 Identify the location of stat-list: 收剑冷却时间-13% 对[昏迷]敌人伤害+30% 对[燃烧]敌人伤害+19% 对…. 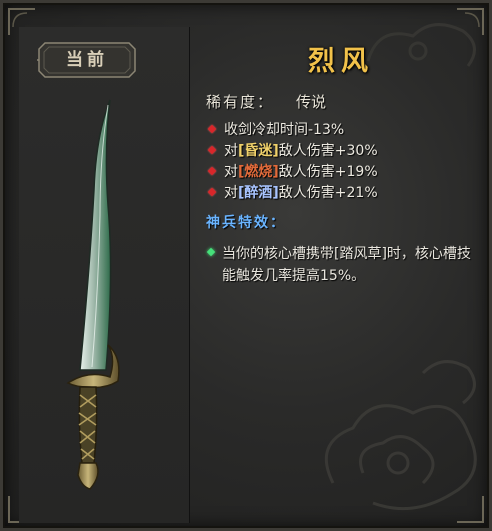
(292, 162).